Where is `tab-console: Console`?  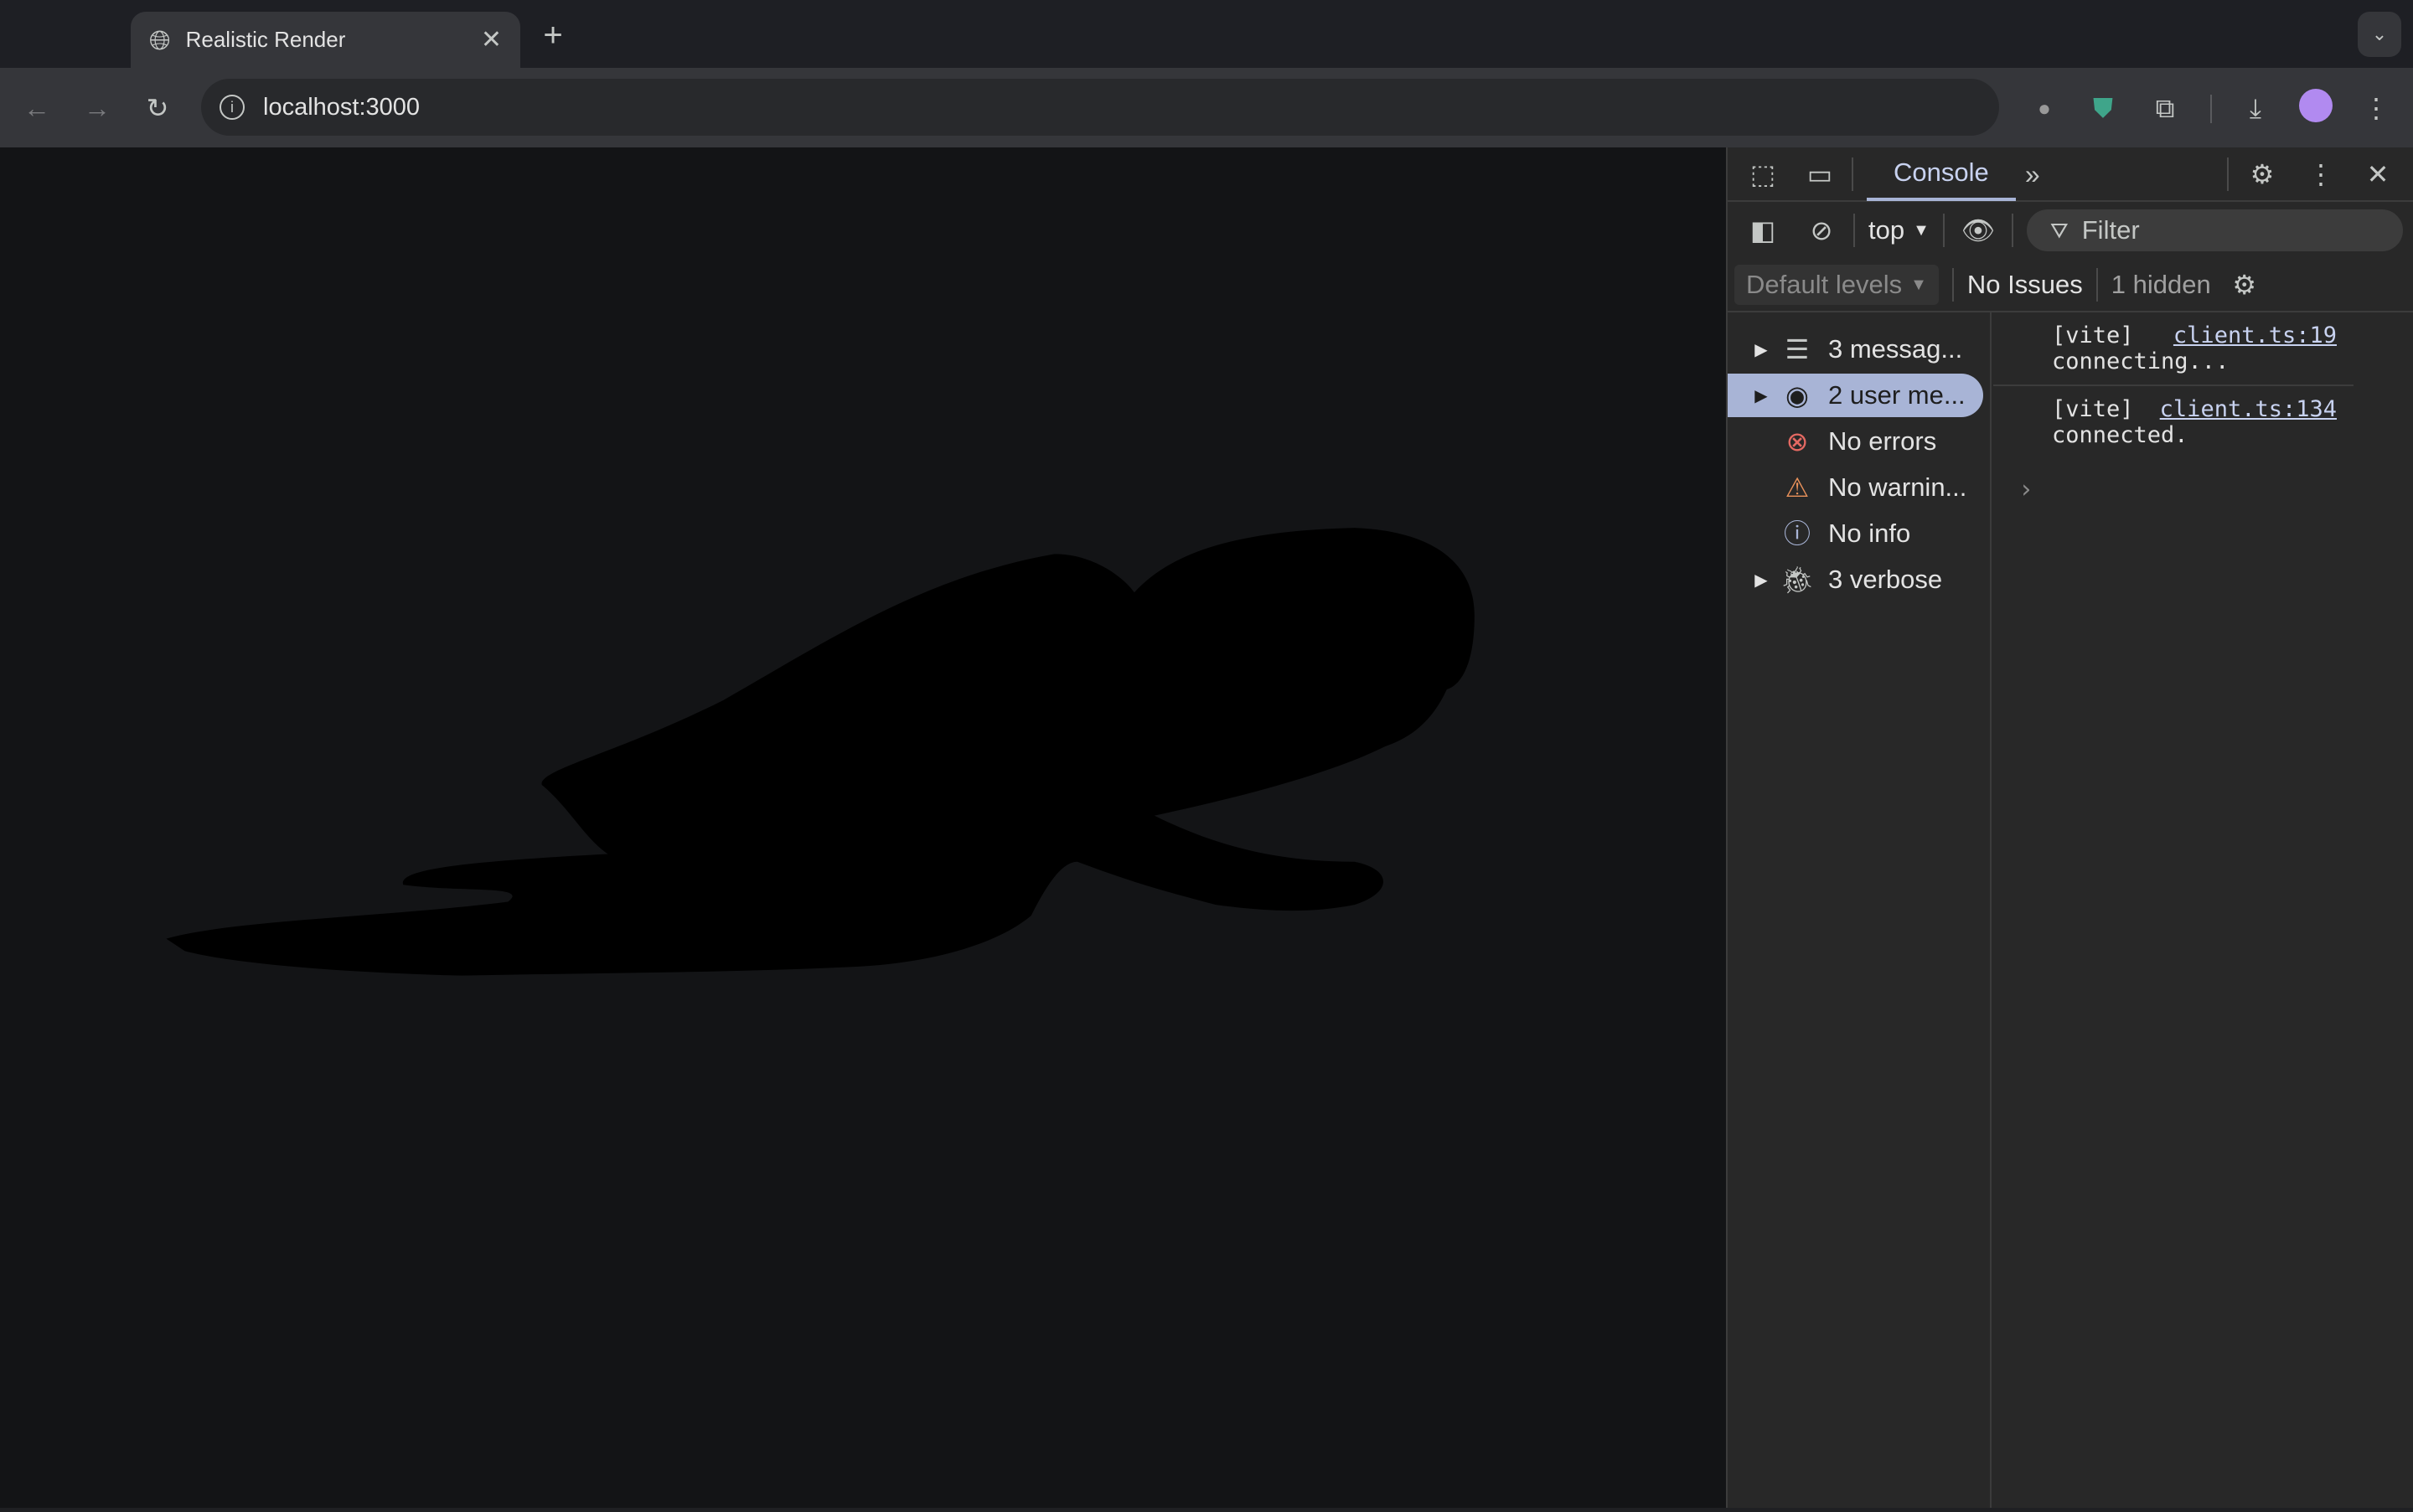 tab-console: Console is located at coordinates (1941, 174).